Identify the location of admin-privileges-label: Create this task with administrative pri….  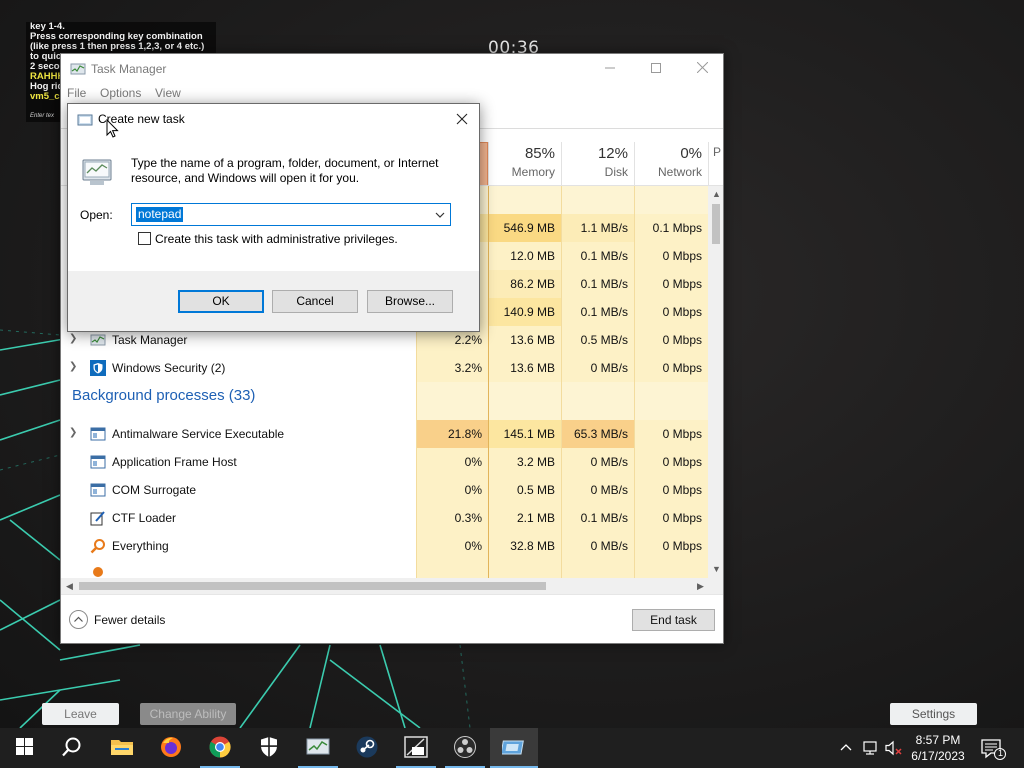
(276, 239).